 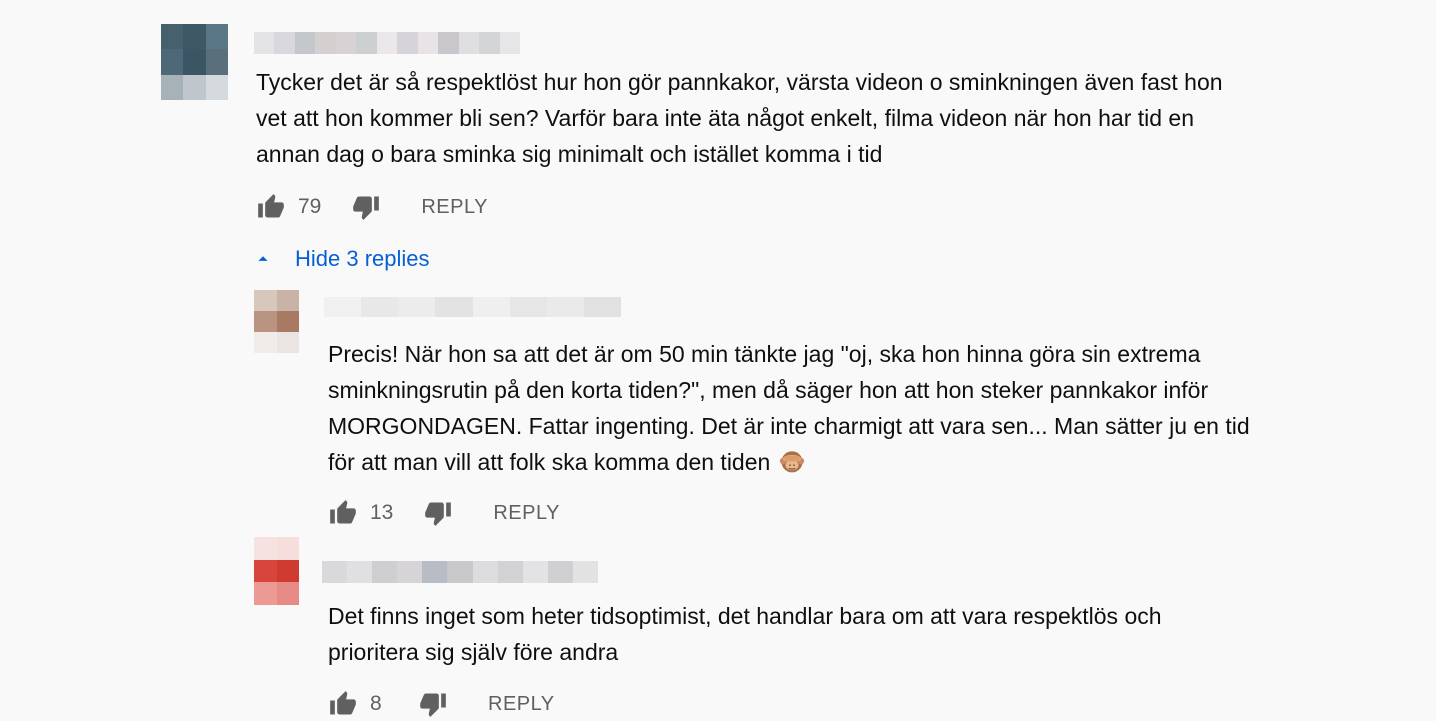 I want to click on caret-up-icon, so click(x=263, y=258).